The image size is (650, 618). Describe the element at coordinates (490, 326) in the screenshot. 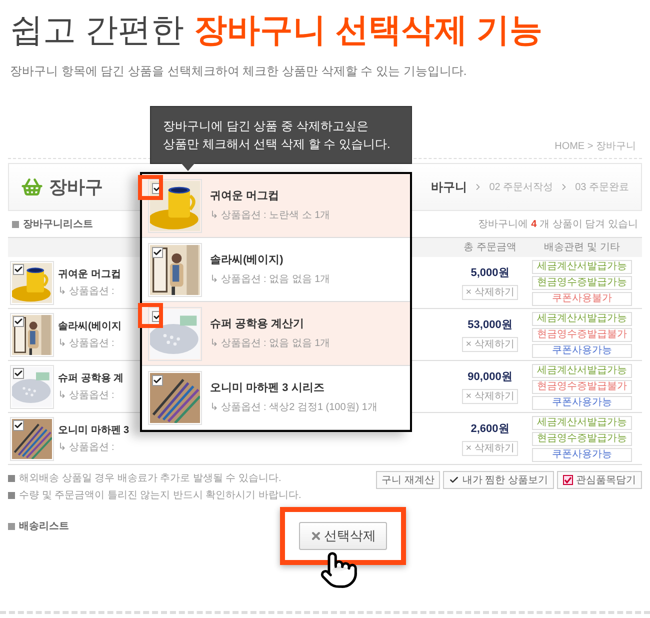

I see `price: 53,000원` at that location.